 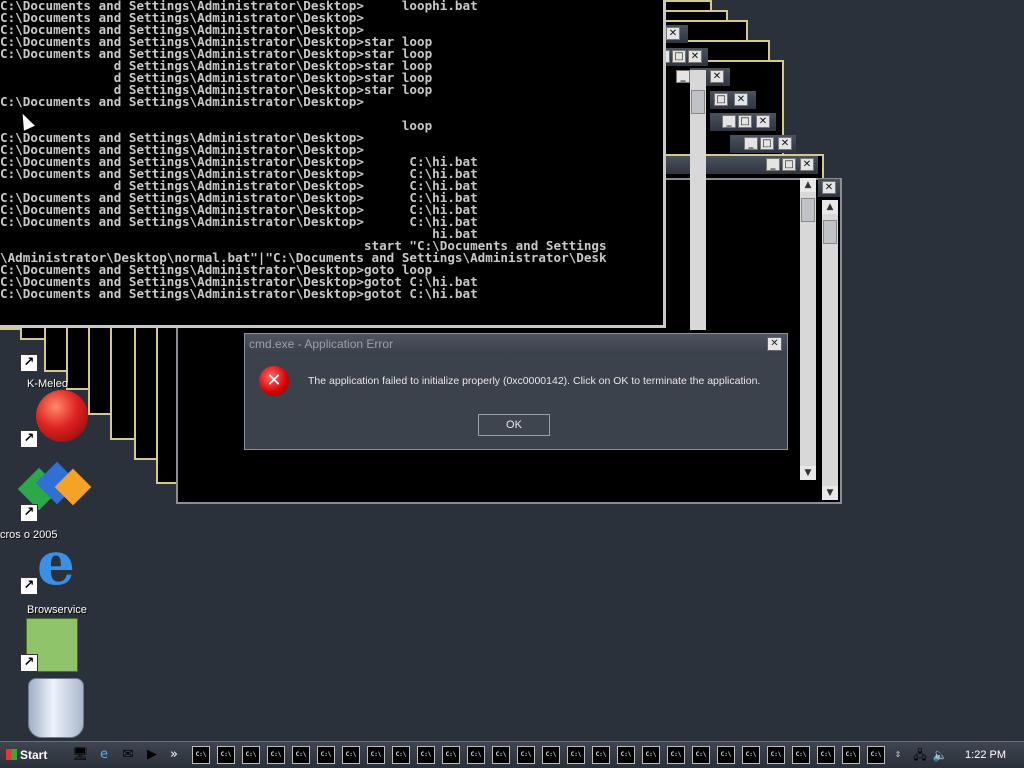 What do you see at coordinates (128, 755) in the screenshot?
I see `outlook-icon: ✉` at bounding box center [128, 755].